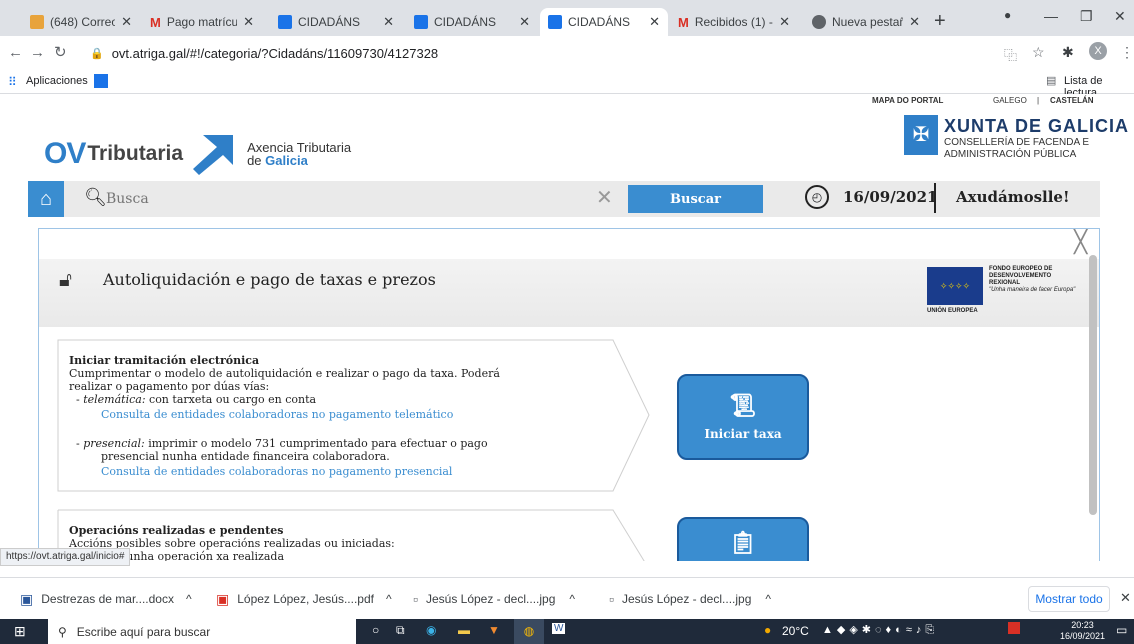 The width and height of the screenshot is (1134, 644). What do you see at coordinates (604, 197) in the screenshot?
I see `clear-search-icon: ✕` at bounding box center [604, 197].